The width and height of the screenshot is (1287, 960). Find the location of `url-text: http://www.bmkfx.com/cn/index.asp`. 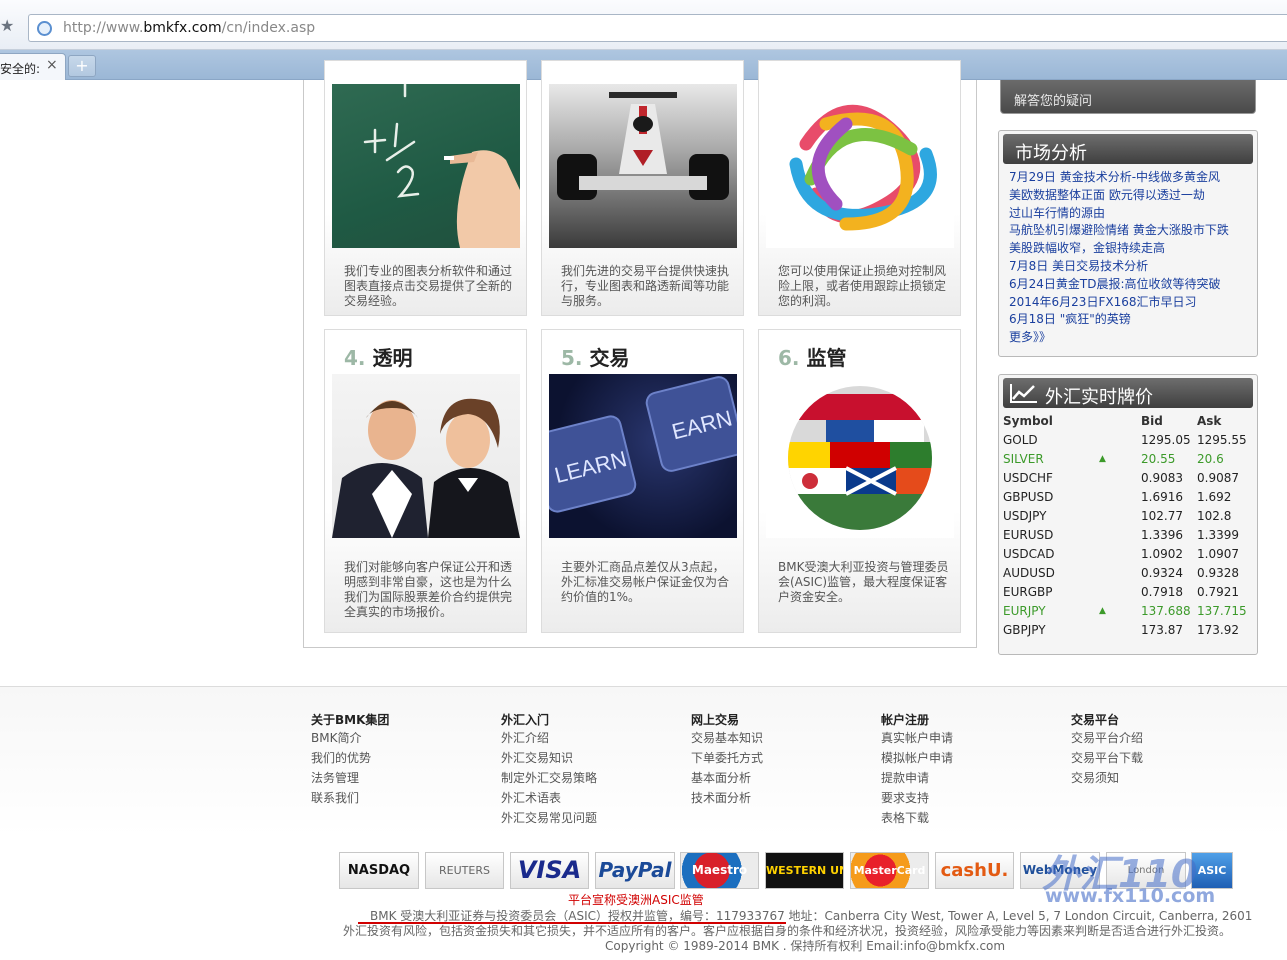

url-text: http://www.bmkfx.com/cn/index.asp is located at coordinates (189, 28).